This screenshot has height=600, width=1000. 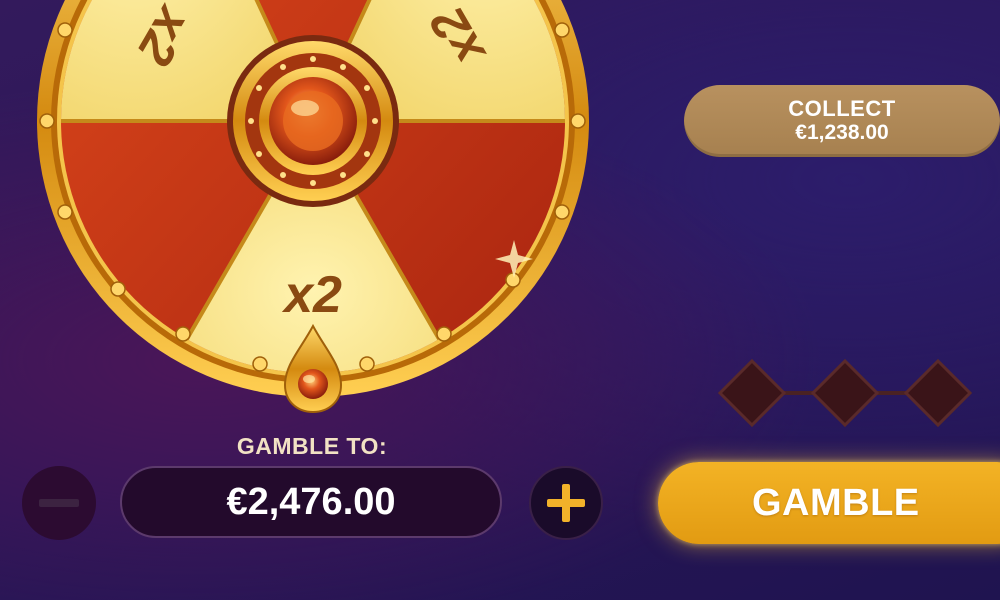 I want to click on gamble-button-label: GAMBLE, so click(x=836, y=502).